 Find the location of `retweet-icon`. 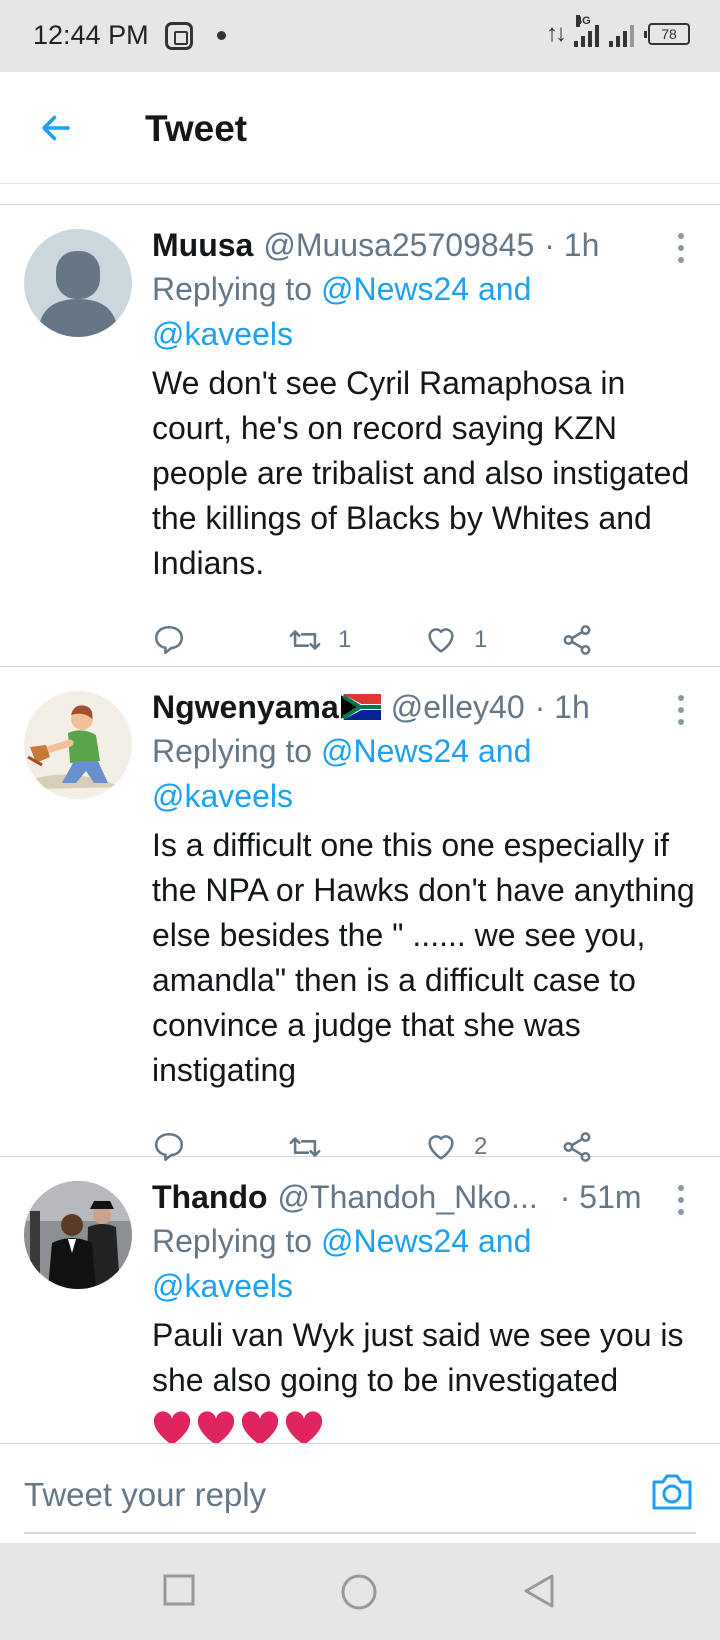

retweet-icon is located at coordinates (305, 640).